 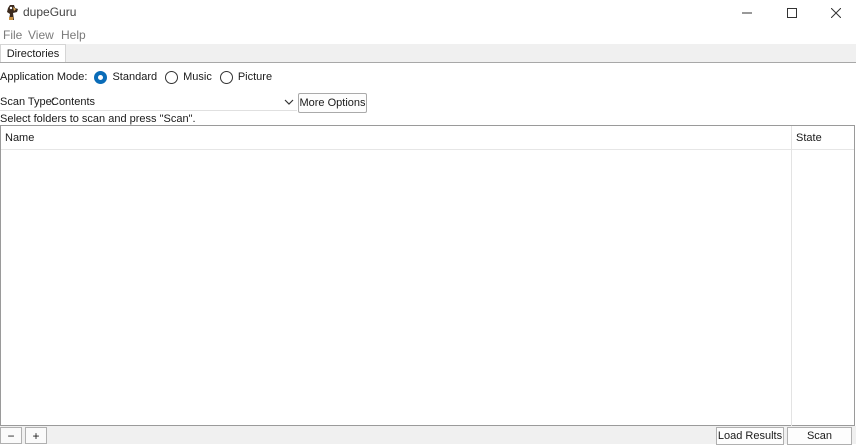 I want to click on radio-music, so click(x=172, y=77).